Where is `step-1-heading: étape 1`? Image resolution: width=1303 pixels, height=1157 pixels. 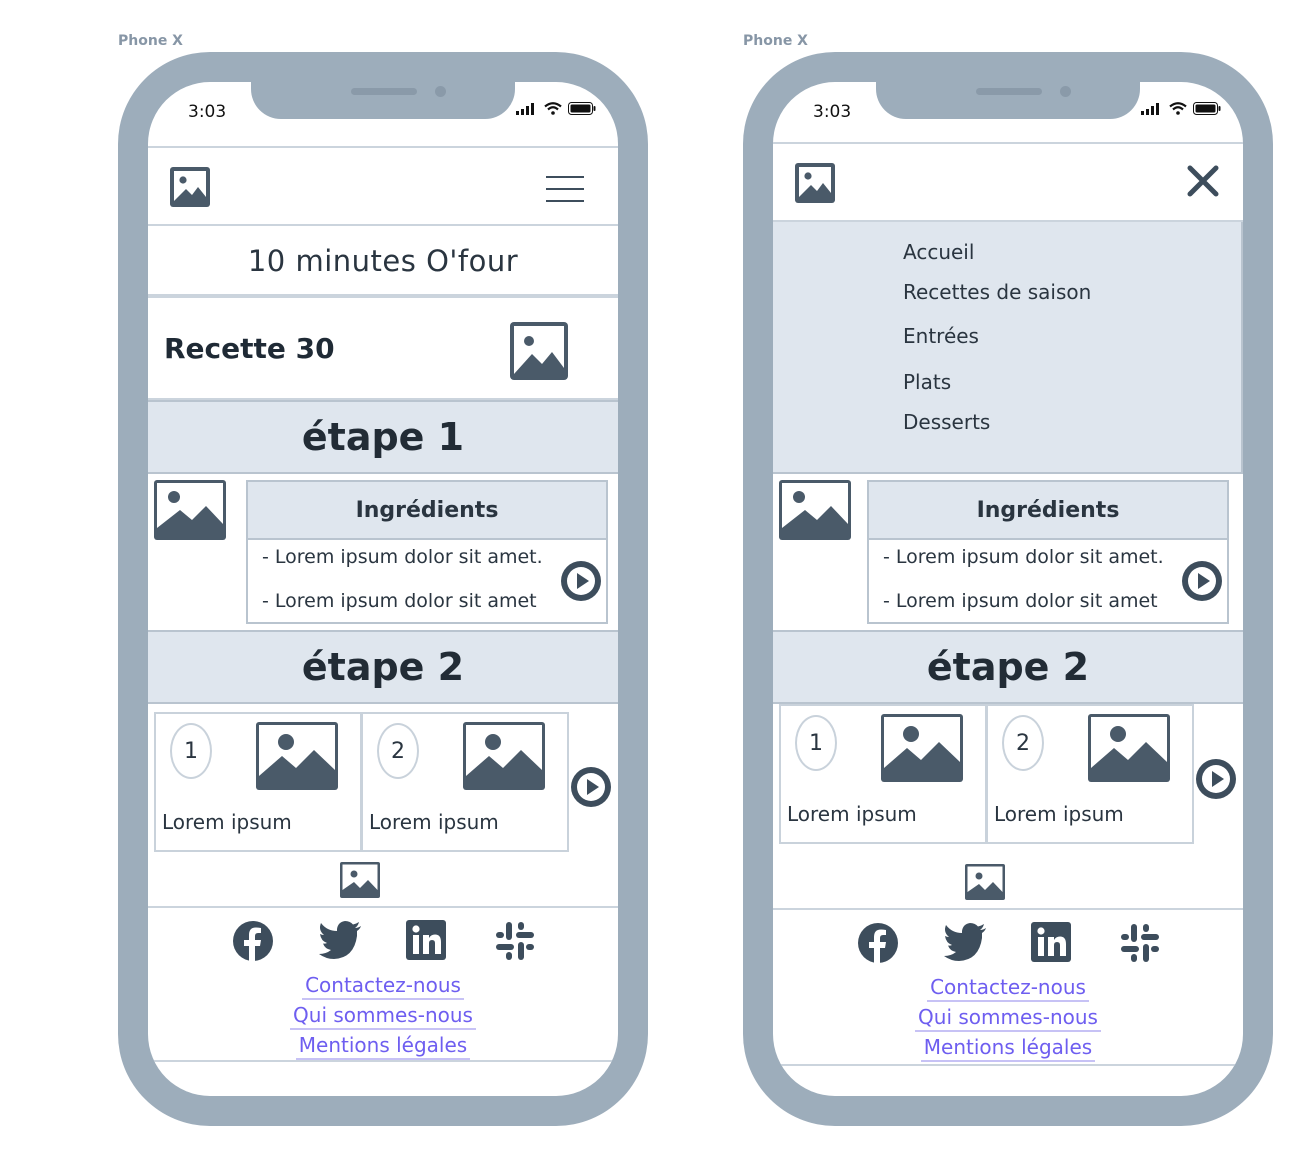
step-1-heading: étape 1 is located at coordinates (383, 437).